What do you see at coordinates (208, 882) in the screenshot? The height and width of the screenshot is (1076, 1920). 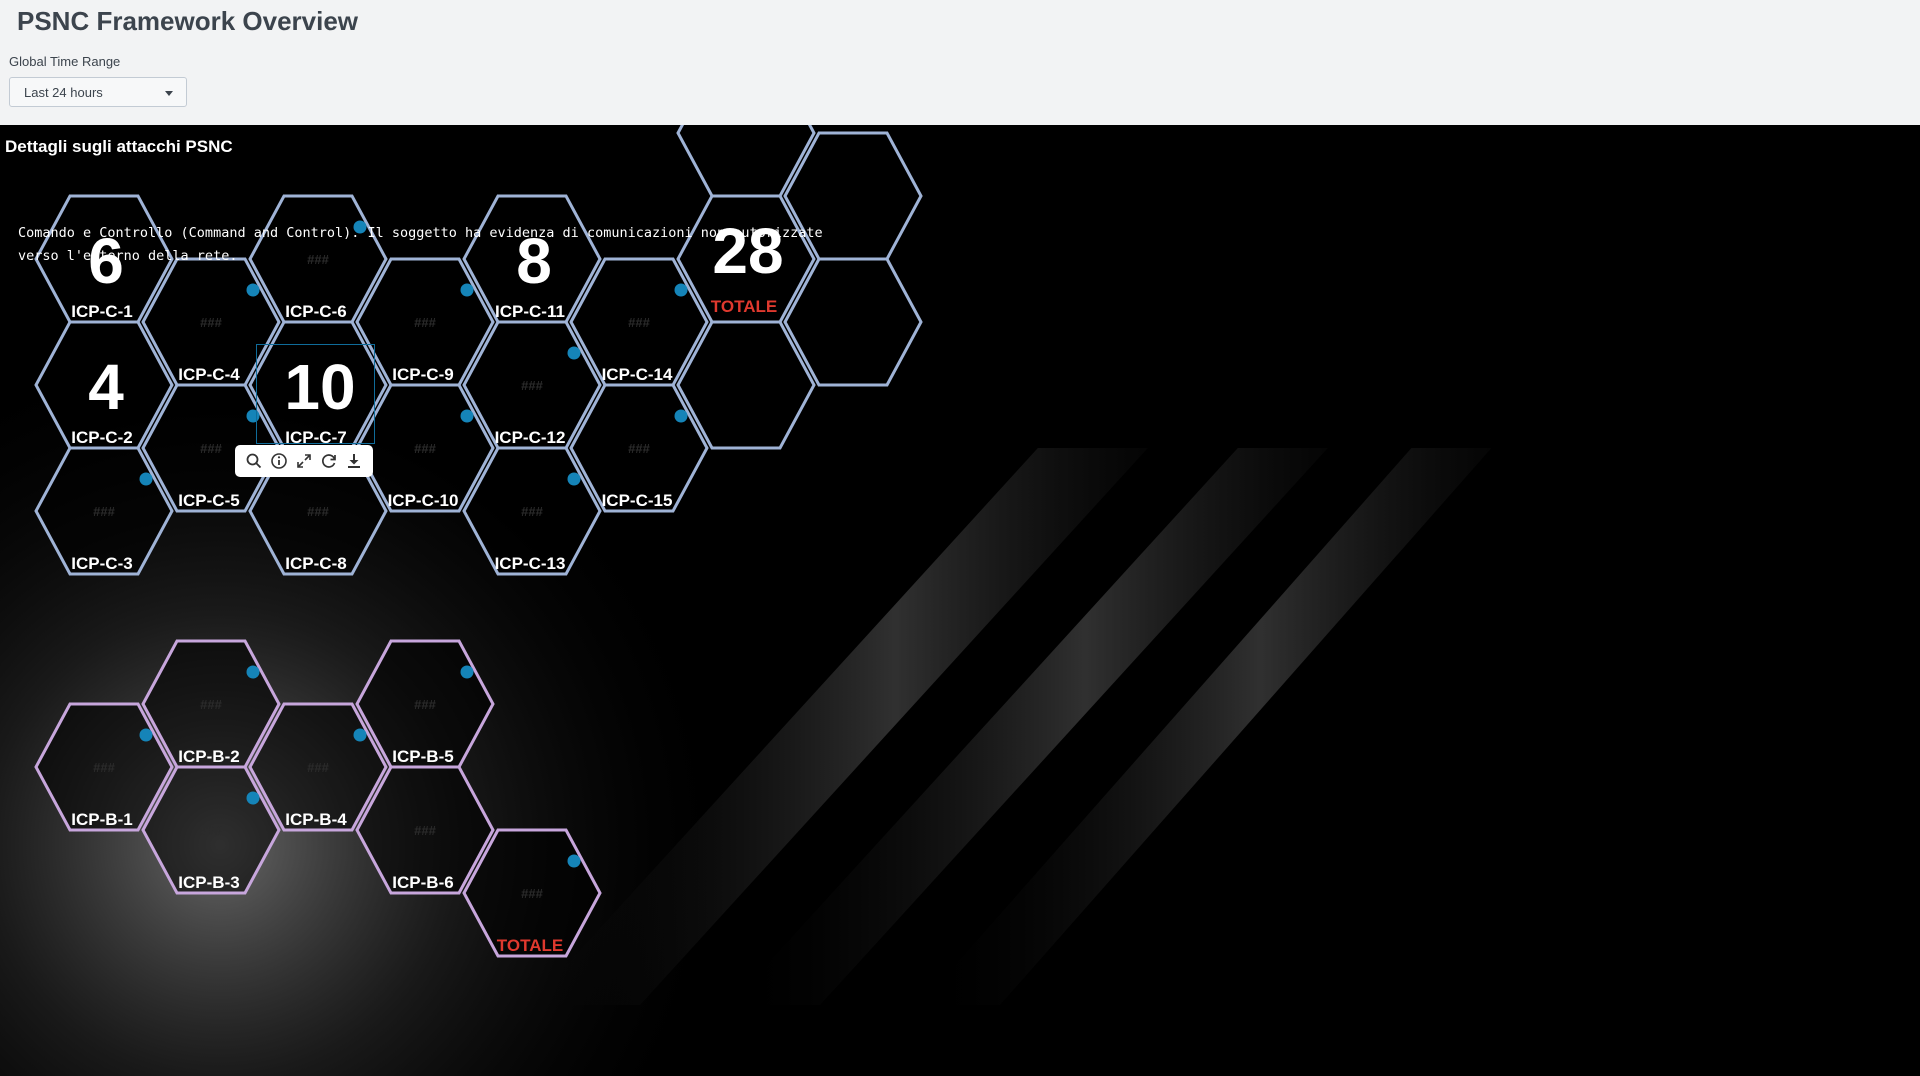 I see `hex-label: ICP-B-3` at bounding box center [208, 882].